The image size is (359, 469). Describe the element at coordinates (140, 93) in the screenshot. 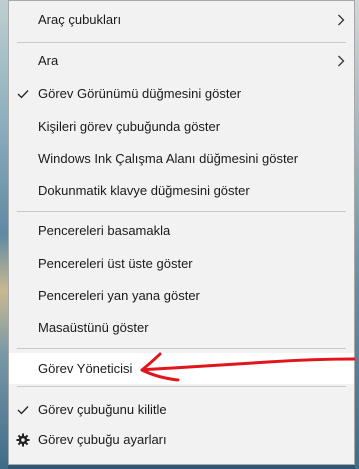

I see `menu-item-label: Görev Görünümü düğmesini göster` at that location.